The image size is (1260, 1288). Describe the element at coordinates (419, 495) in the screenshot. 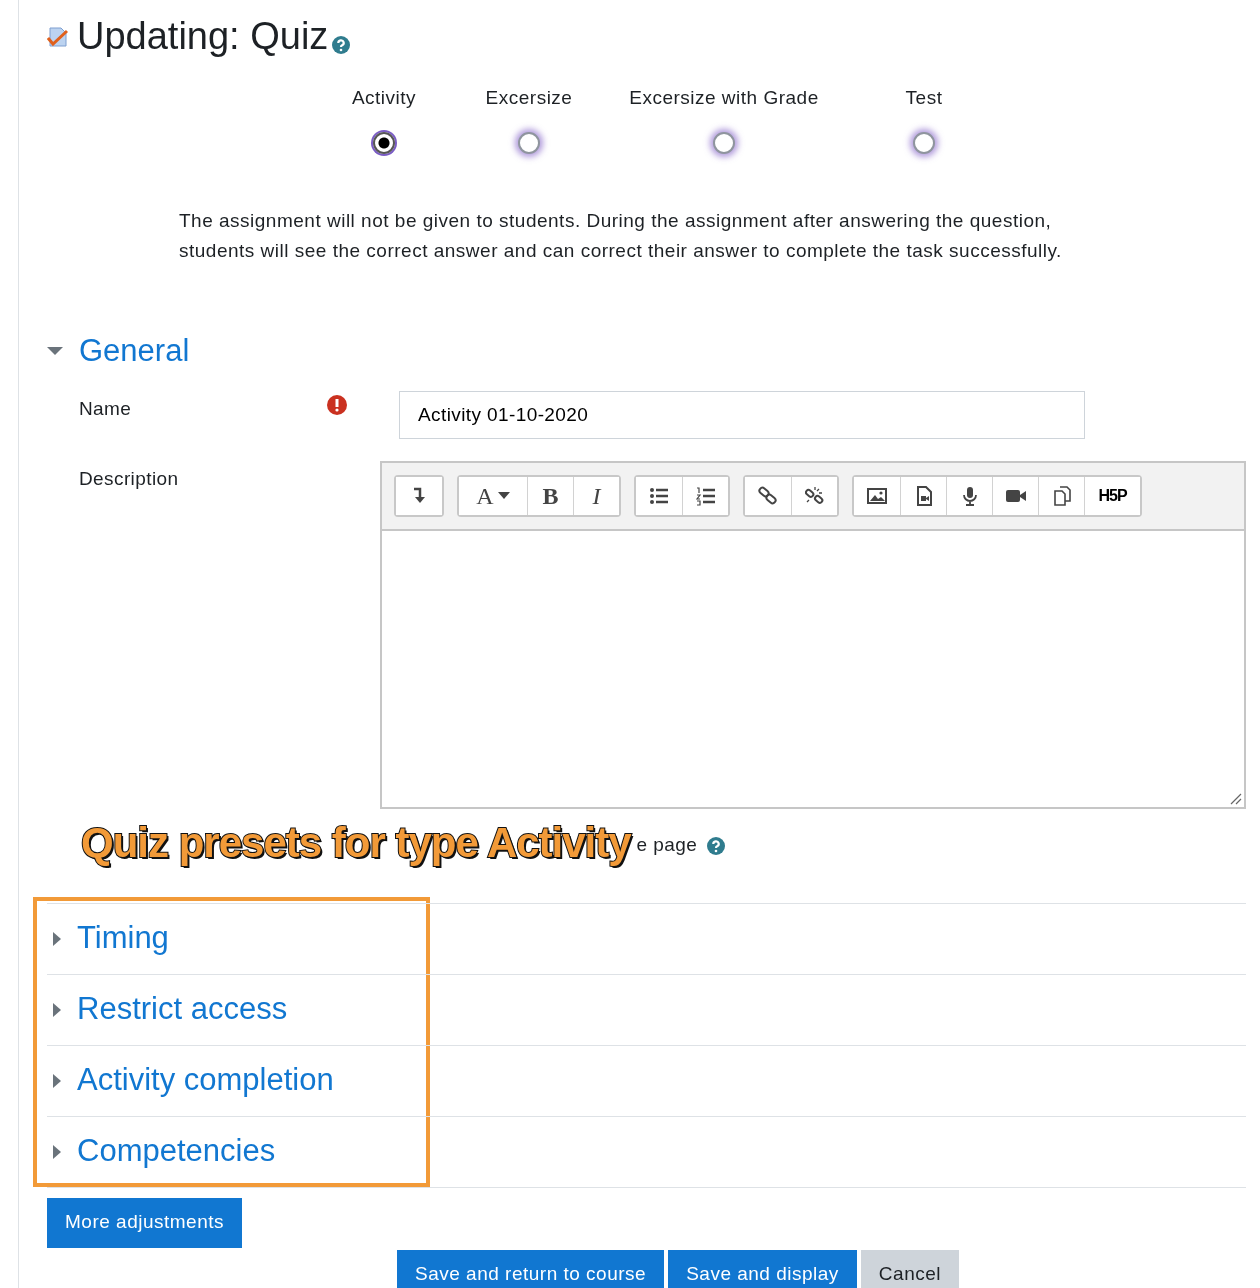

I see `down-arrow-button` at that location.